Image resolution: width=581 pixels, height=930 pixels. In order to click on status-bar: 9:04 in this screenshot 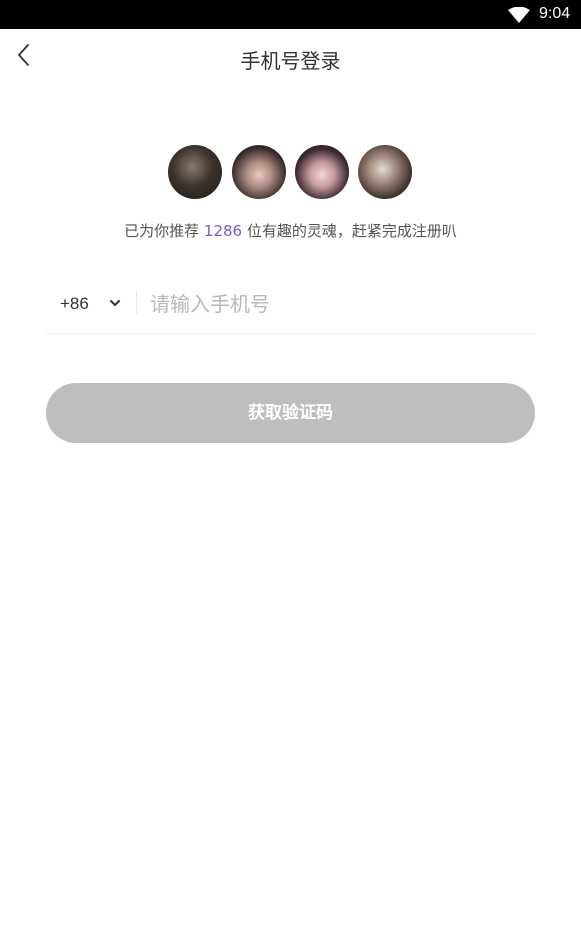, I will do `click(290, 14)`.